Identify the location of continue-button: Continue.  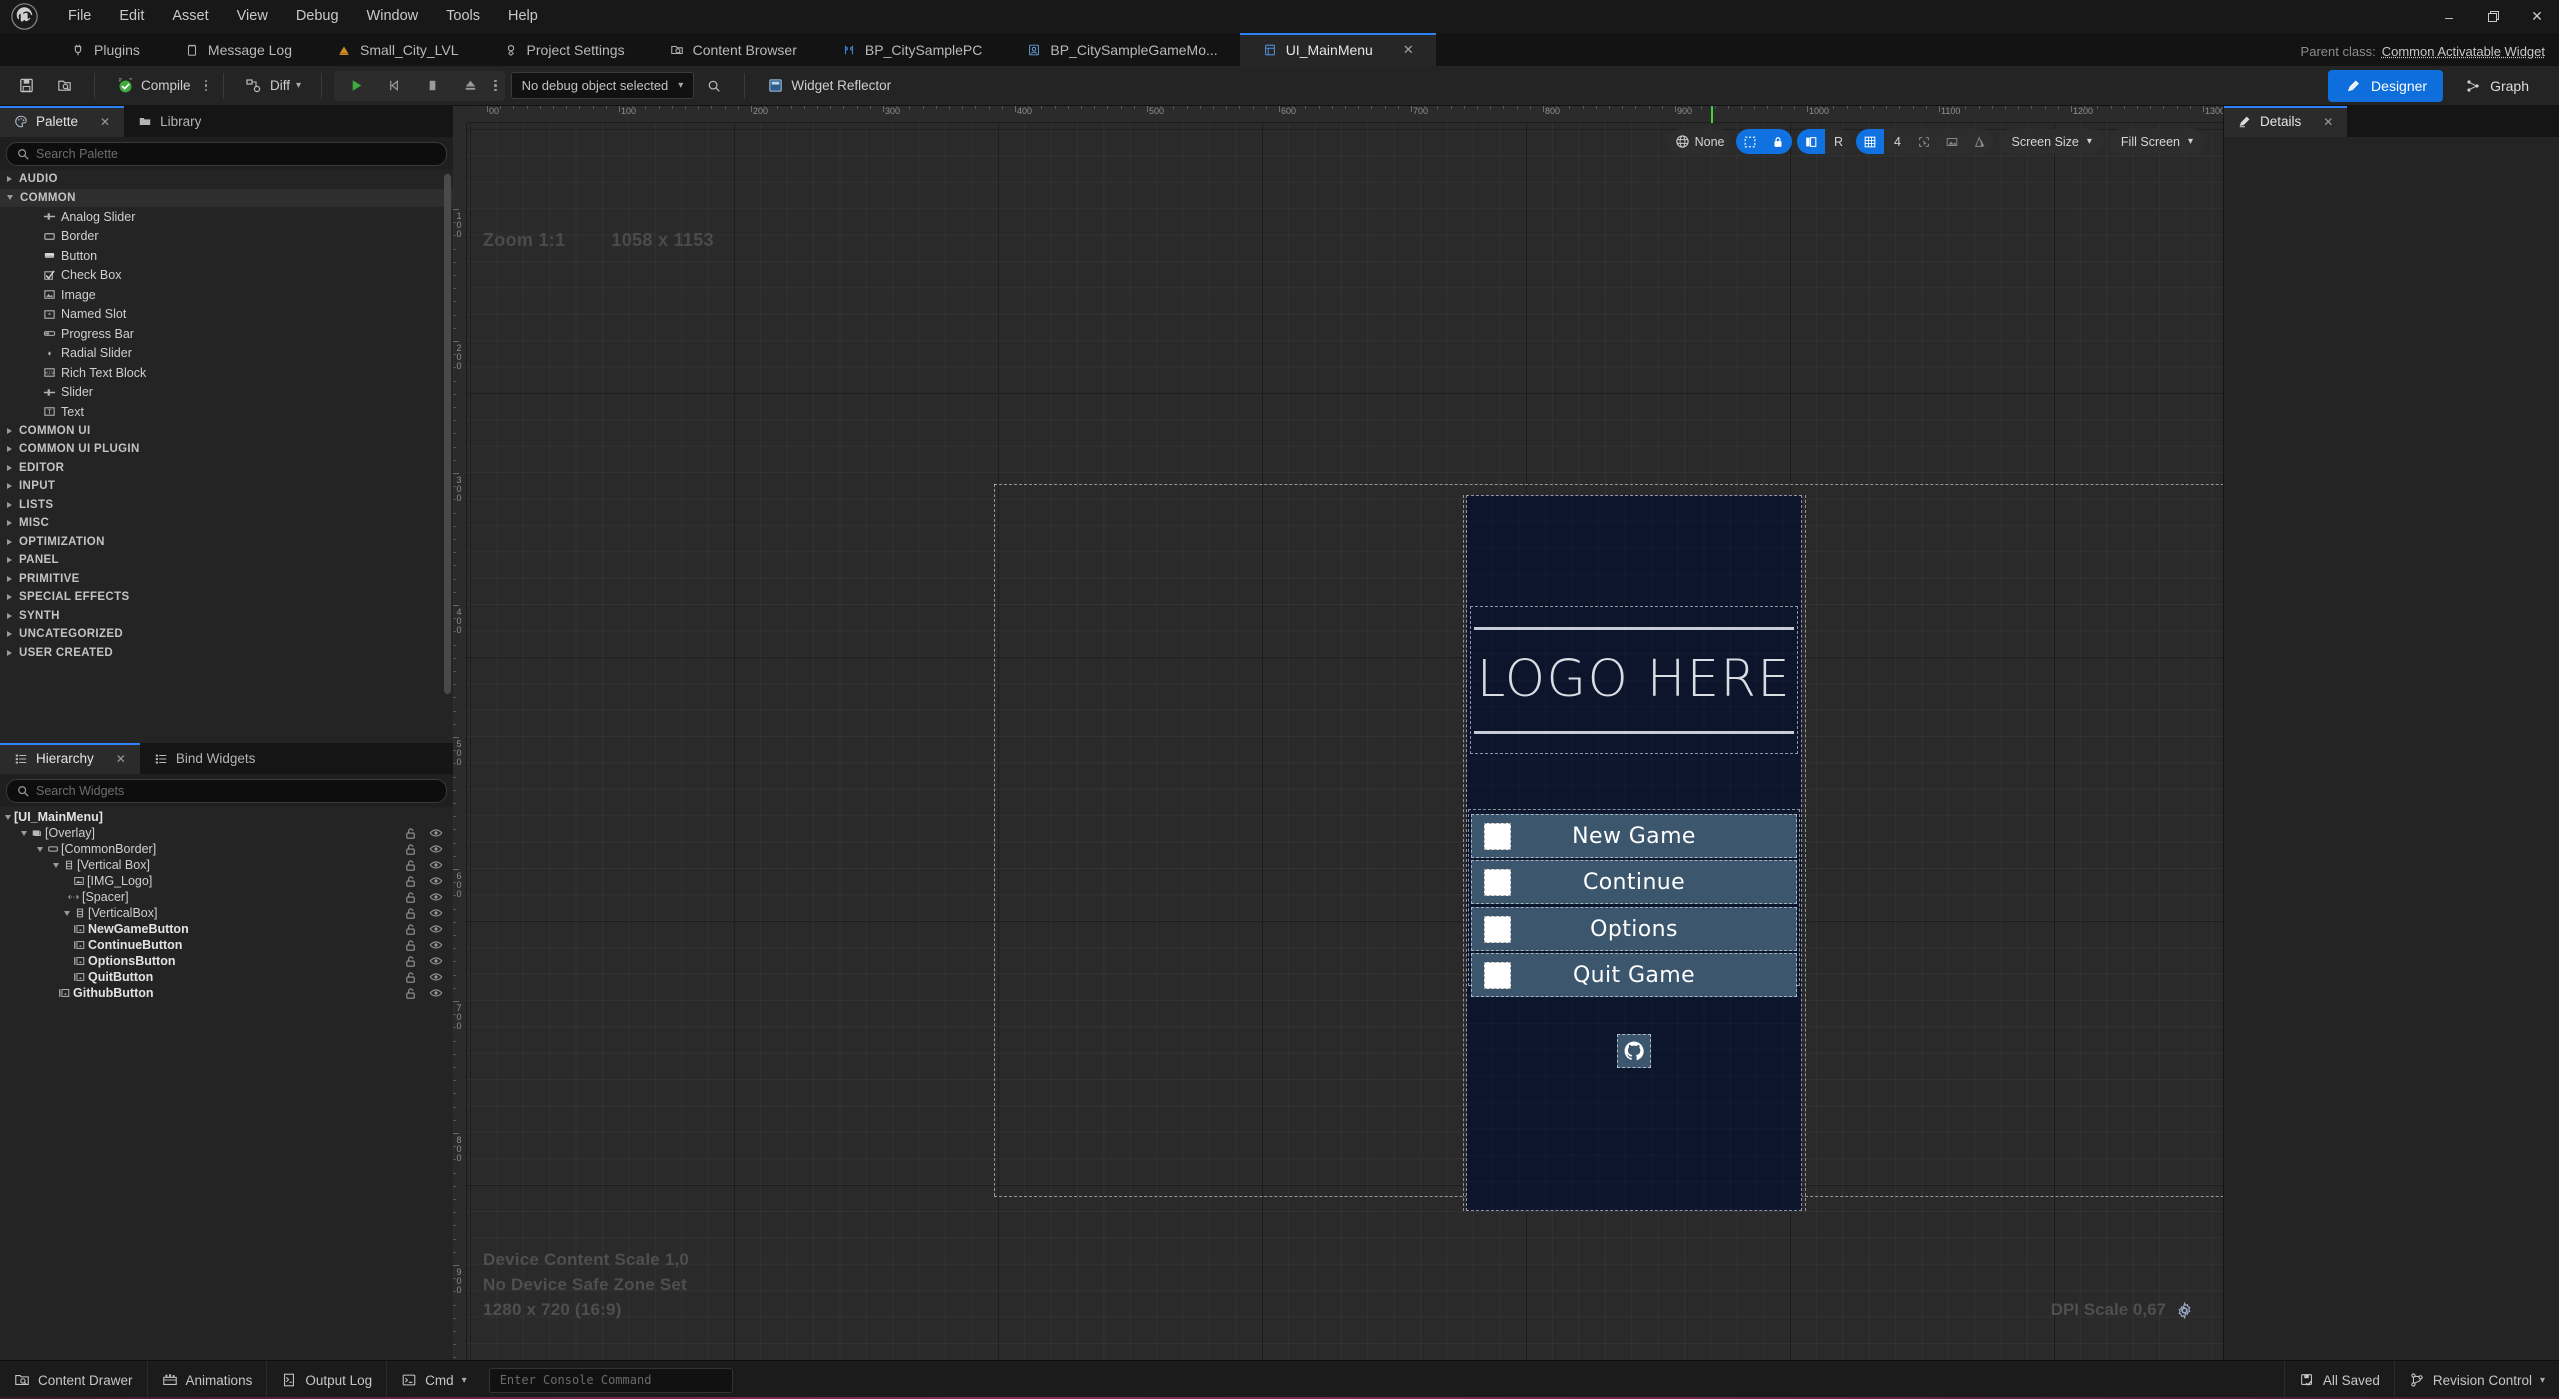
(1634, 882).